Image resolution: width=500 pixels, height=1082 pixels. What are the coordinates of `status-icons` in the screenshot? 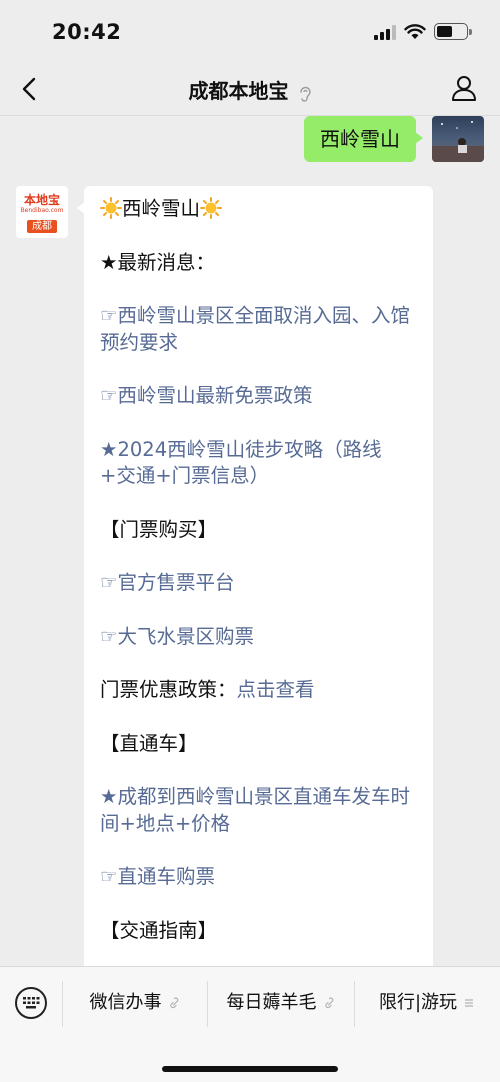 It's located at (423, 31).